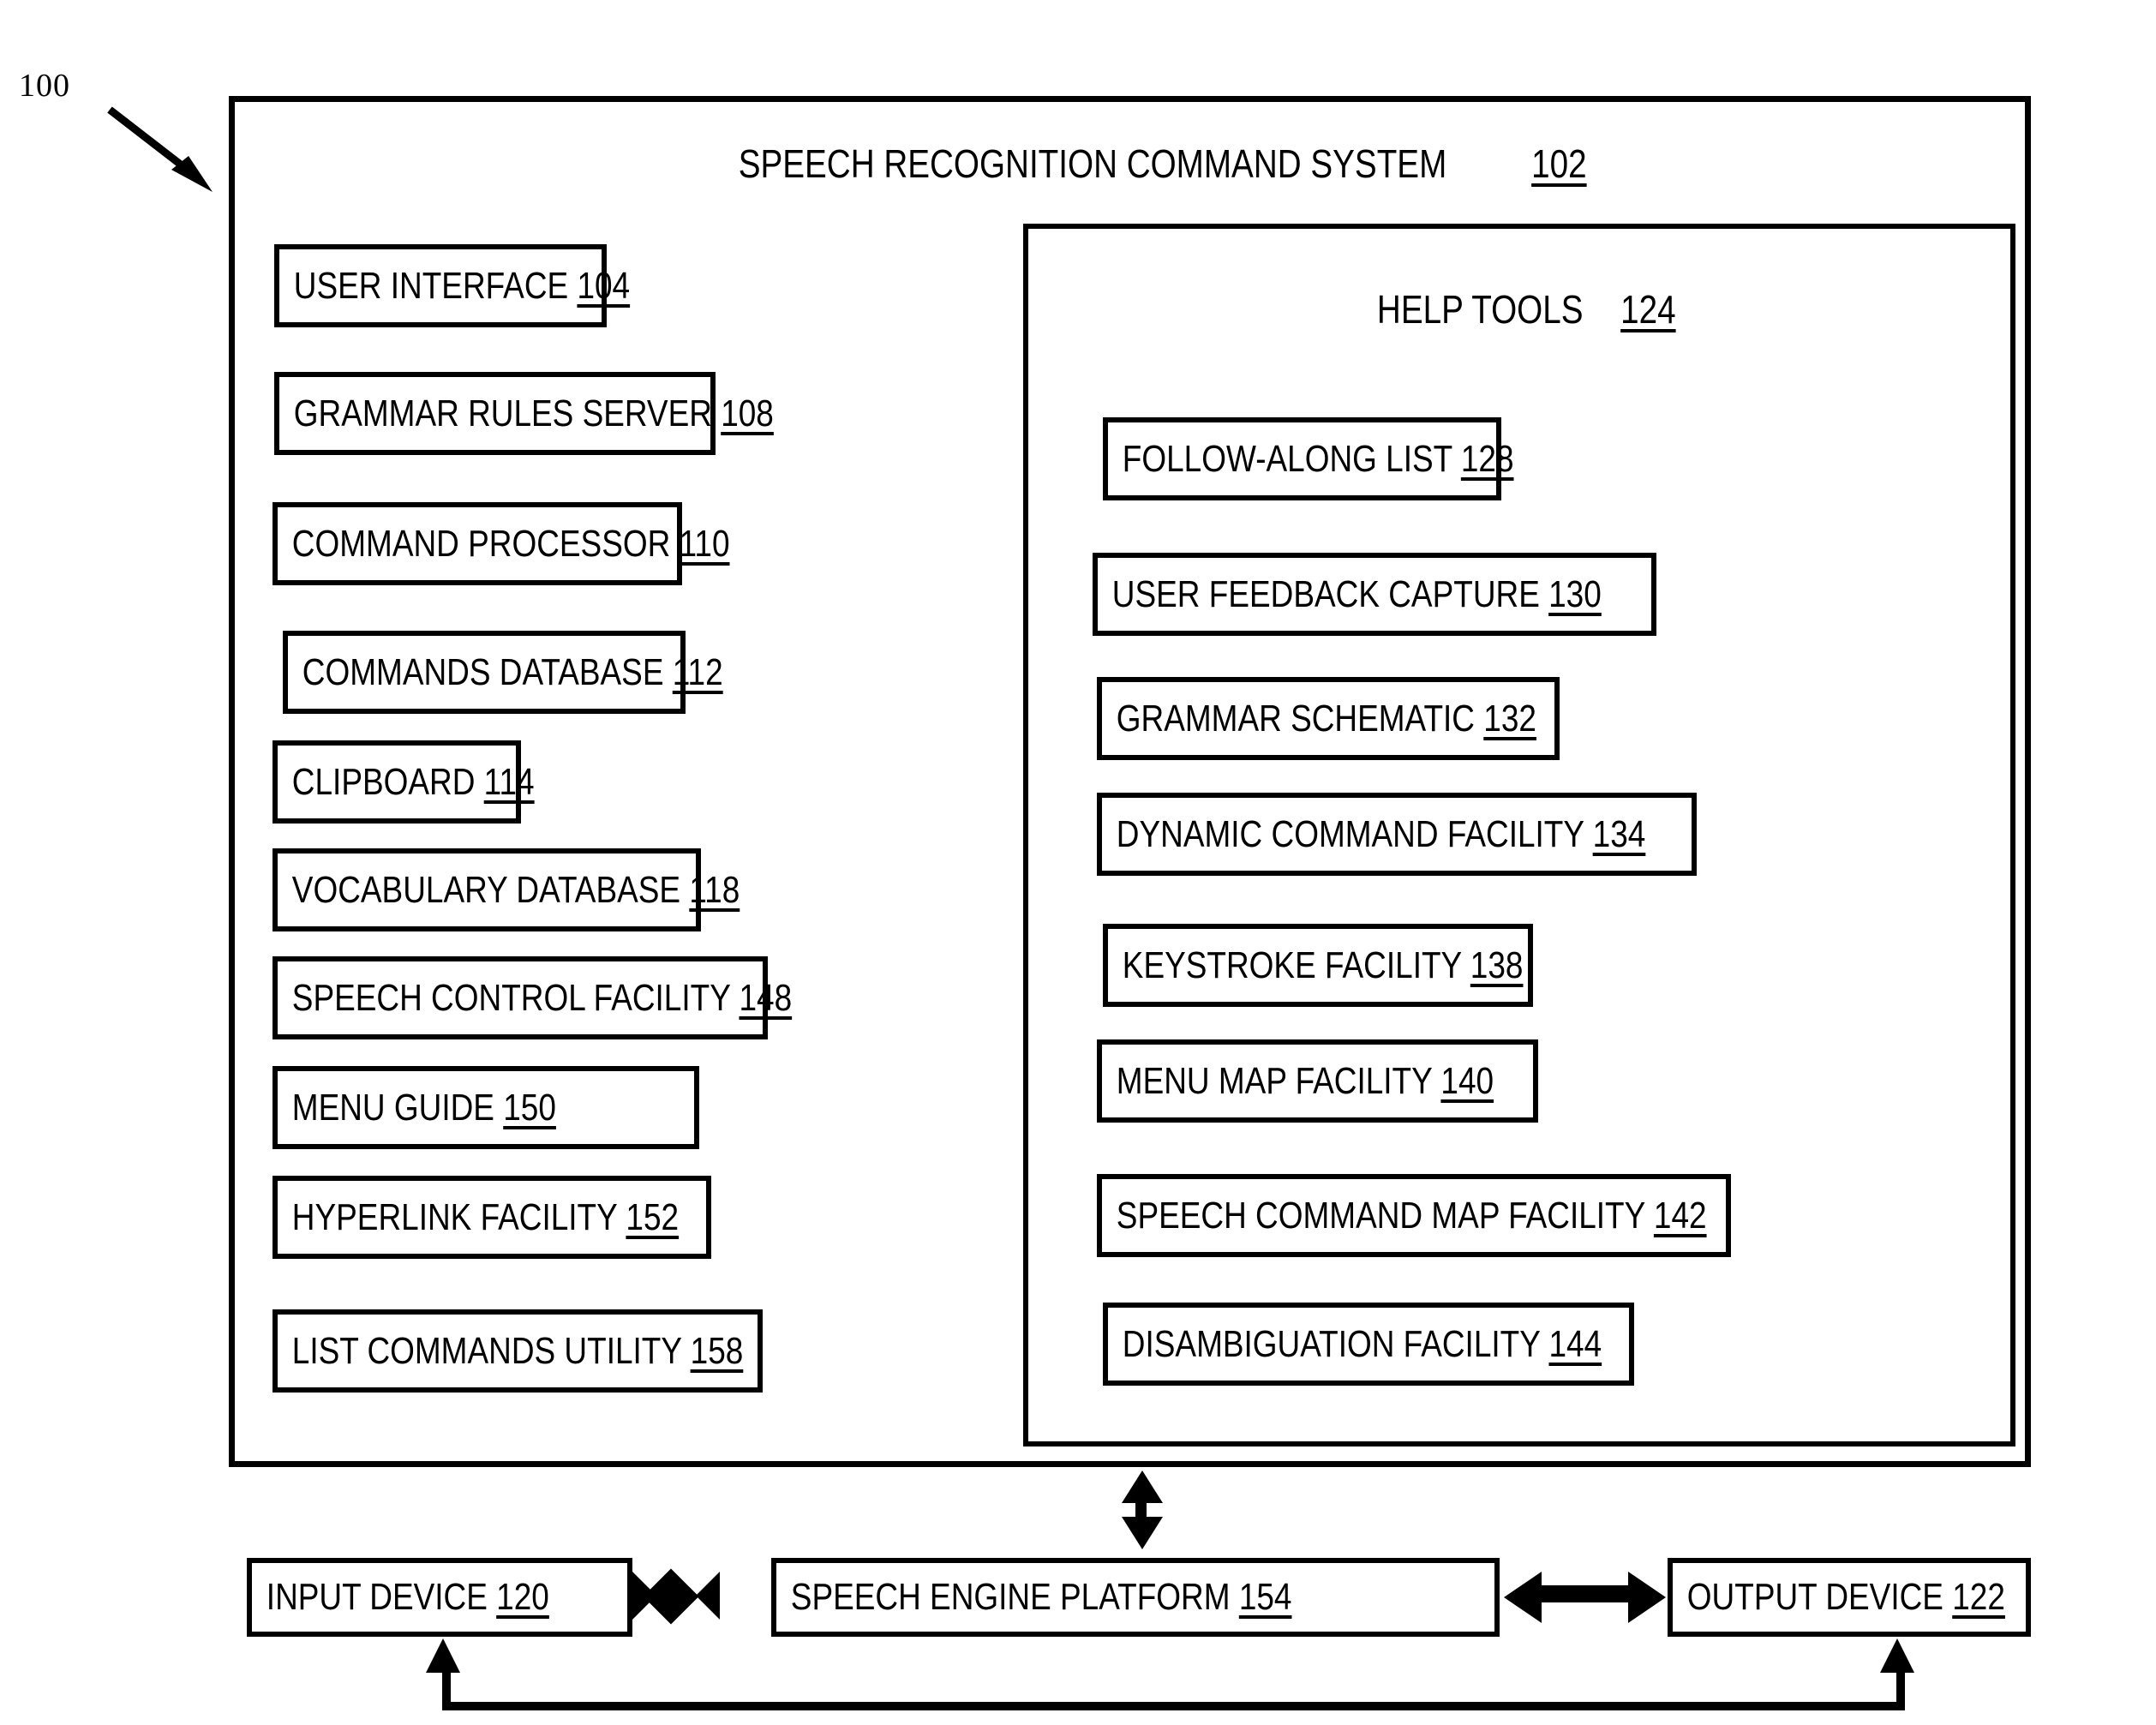  What do you see at coordinates (1356, 593) in the screenshot?
I see `node-user-feedback-capture-text: USER FEEDBACK CAPTURE 130` at bounding box center [1356, 593].